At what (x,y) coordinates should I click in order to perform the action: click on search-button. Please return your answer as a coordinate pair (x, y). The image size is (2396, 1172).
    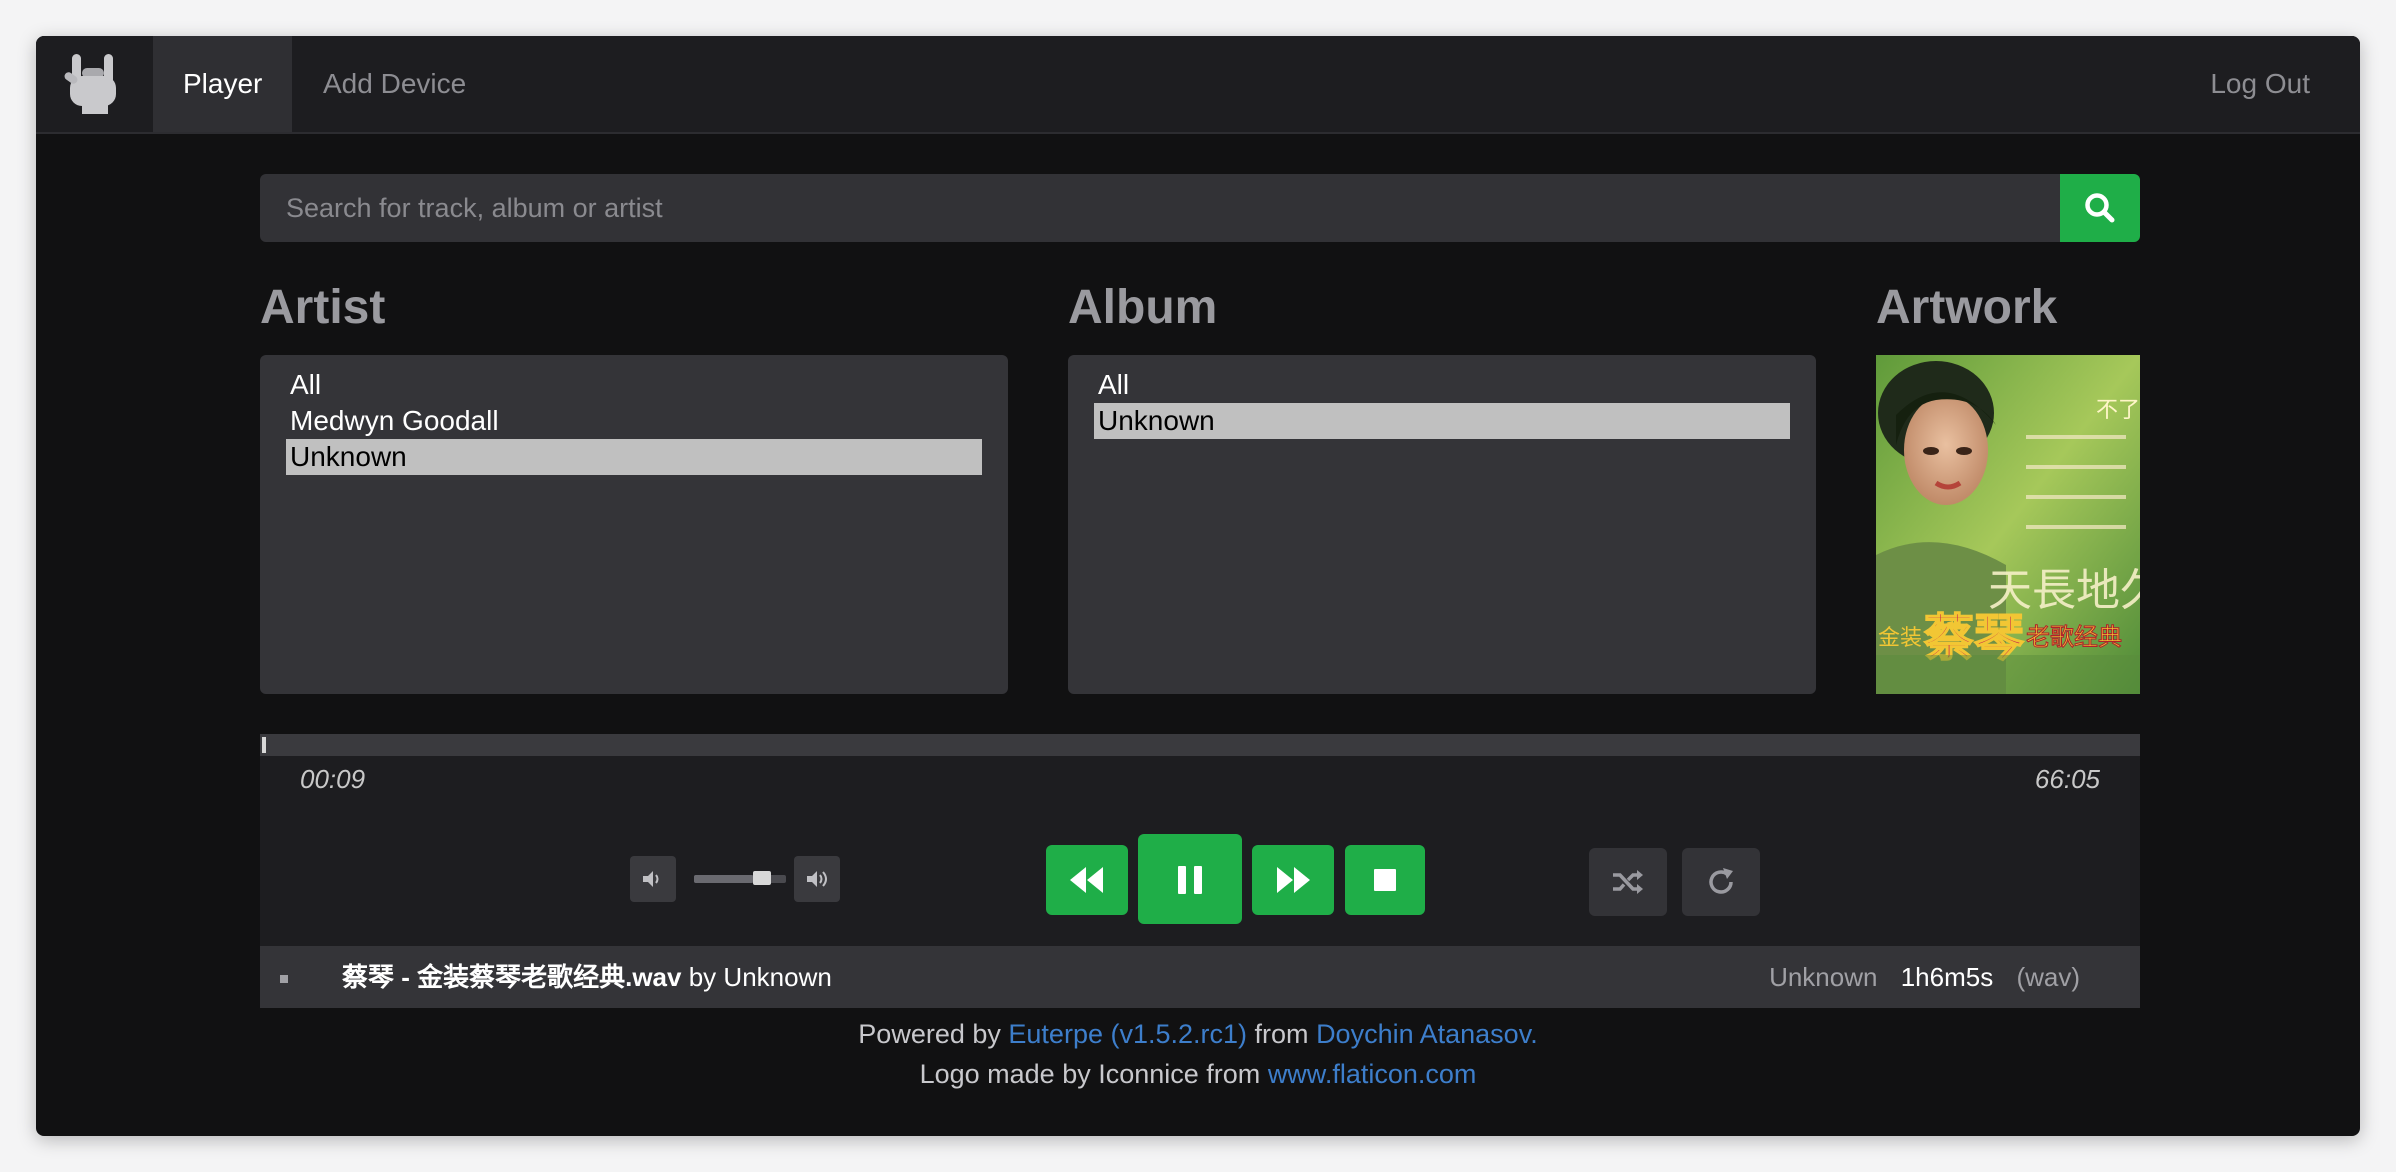
    Looking at the image, I should click on (2100, 208).